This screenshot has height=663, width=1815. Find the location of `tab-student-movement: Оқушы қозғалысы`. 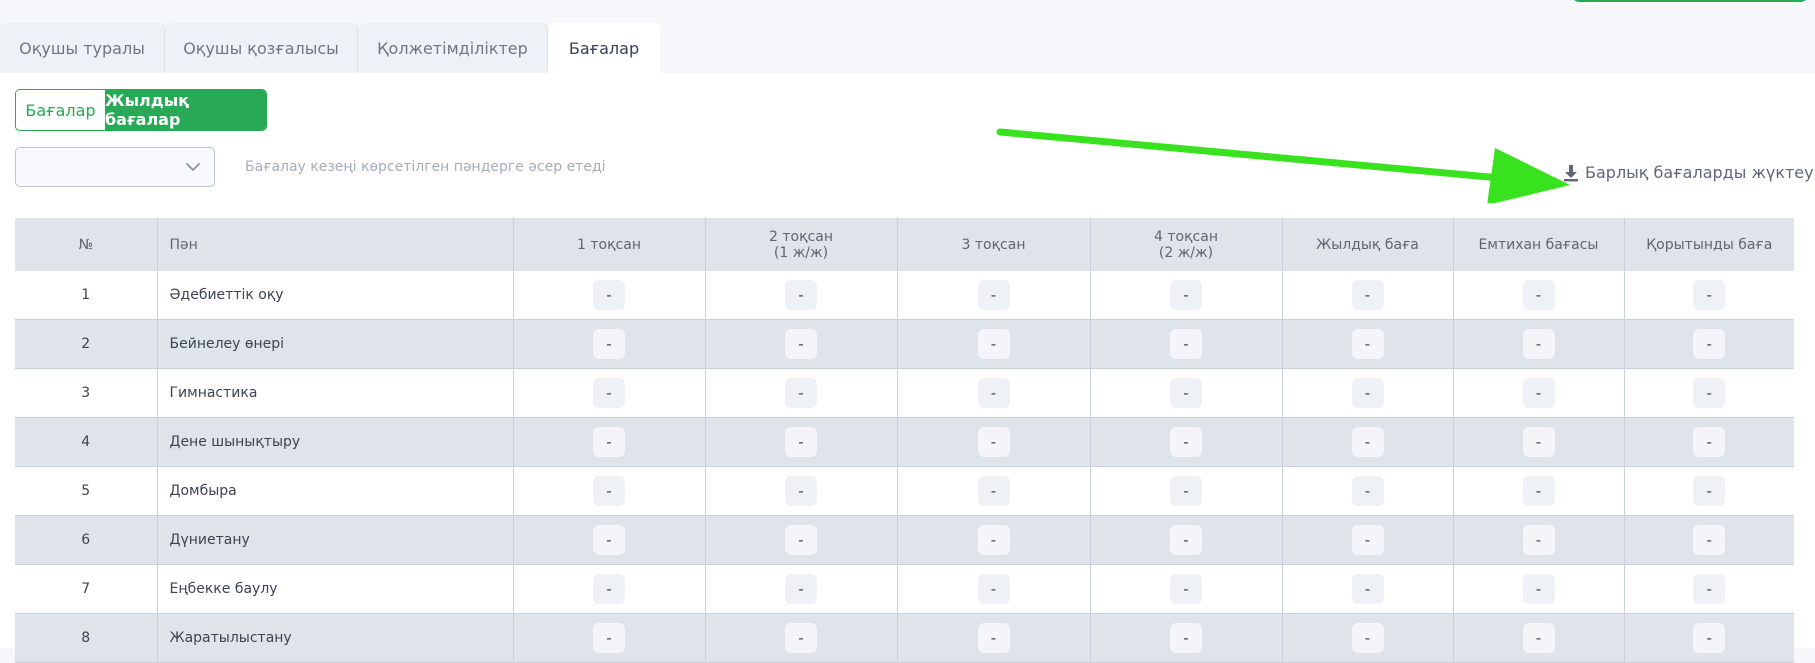

tab-student-movement: Оқушы қозғалысы is located at coordinates (261, 48).